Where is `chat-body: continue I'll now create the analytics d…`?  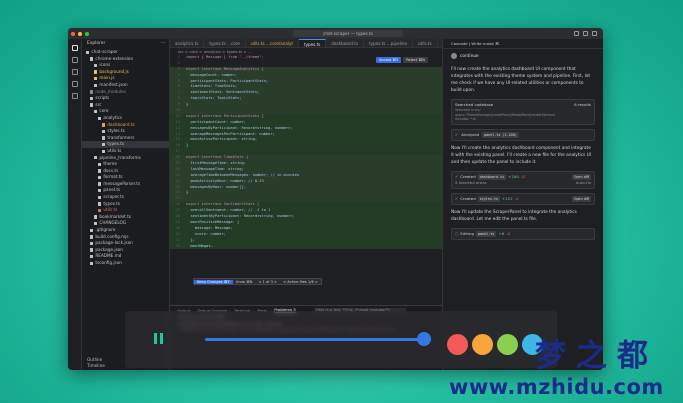 chat-body: continue I'll now create the analytics d… is located at coordinates (523, 144).